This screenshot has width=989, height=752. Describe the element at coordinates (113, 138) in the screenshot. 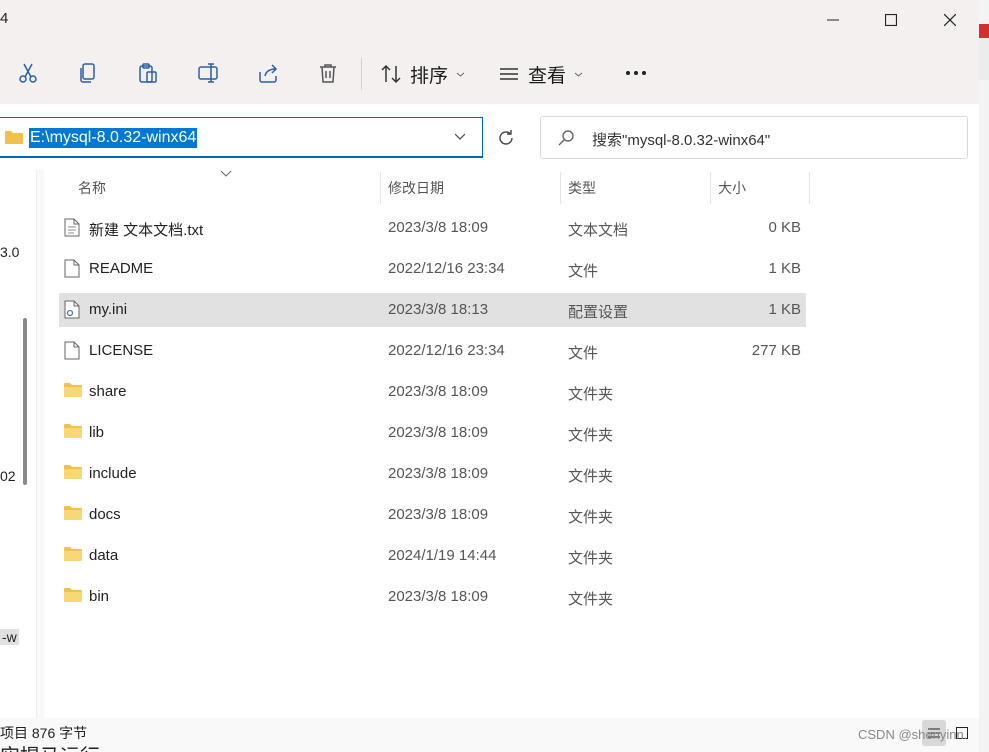

I see `address-path: E:\mysql-8.0.32-winx64` at that location.